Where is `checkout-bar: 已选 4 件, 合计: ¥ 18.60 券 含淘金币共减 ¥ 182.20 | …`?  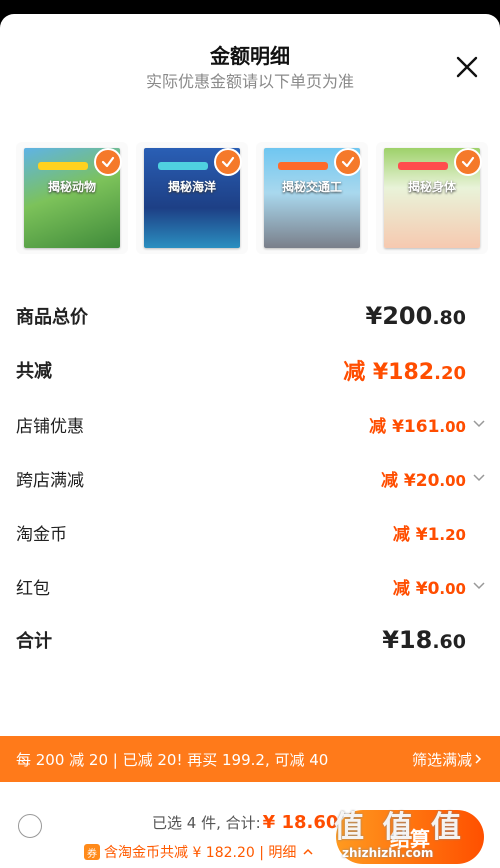 checkout-bar: 已选 4 件, 合计: ¥ 18.60 券 含淘金币共减 ¥ 182.20 | … is located at coordinates (250, 825).